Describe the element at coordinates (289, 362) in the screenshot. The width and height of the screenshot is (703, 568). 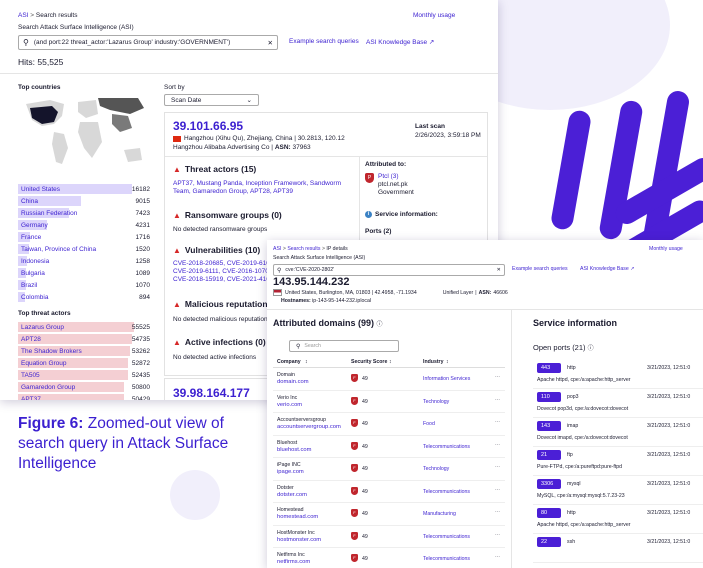
I see `col-company: Company` at that location.